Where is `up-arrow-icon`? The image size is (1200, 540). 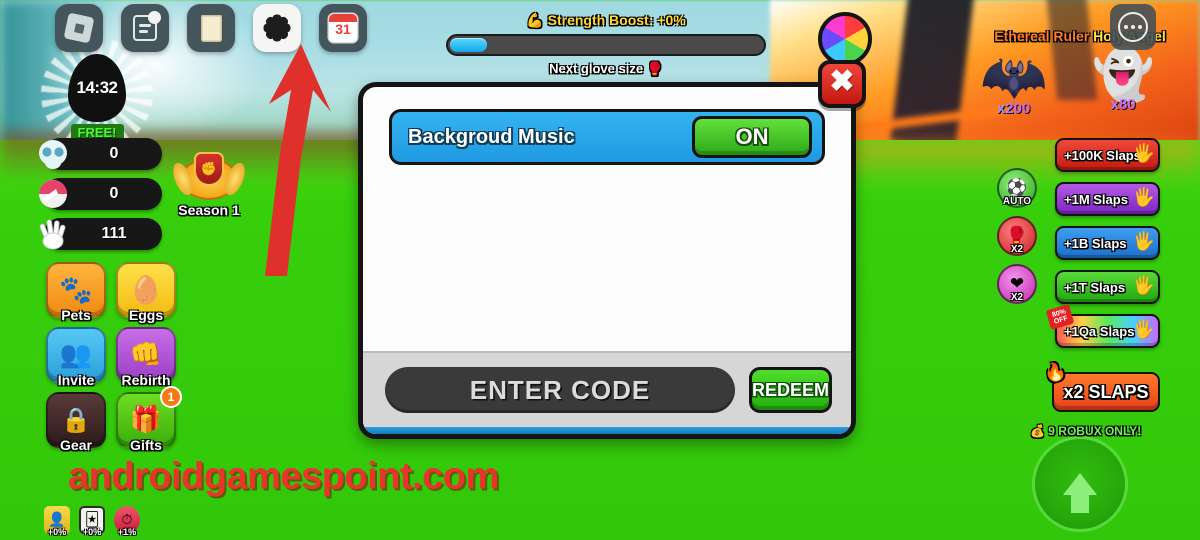 up-arrow-icon is located at coordinates (1080, 493).